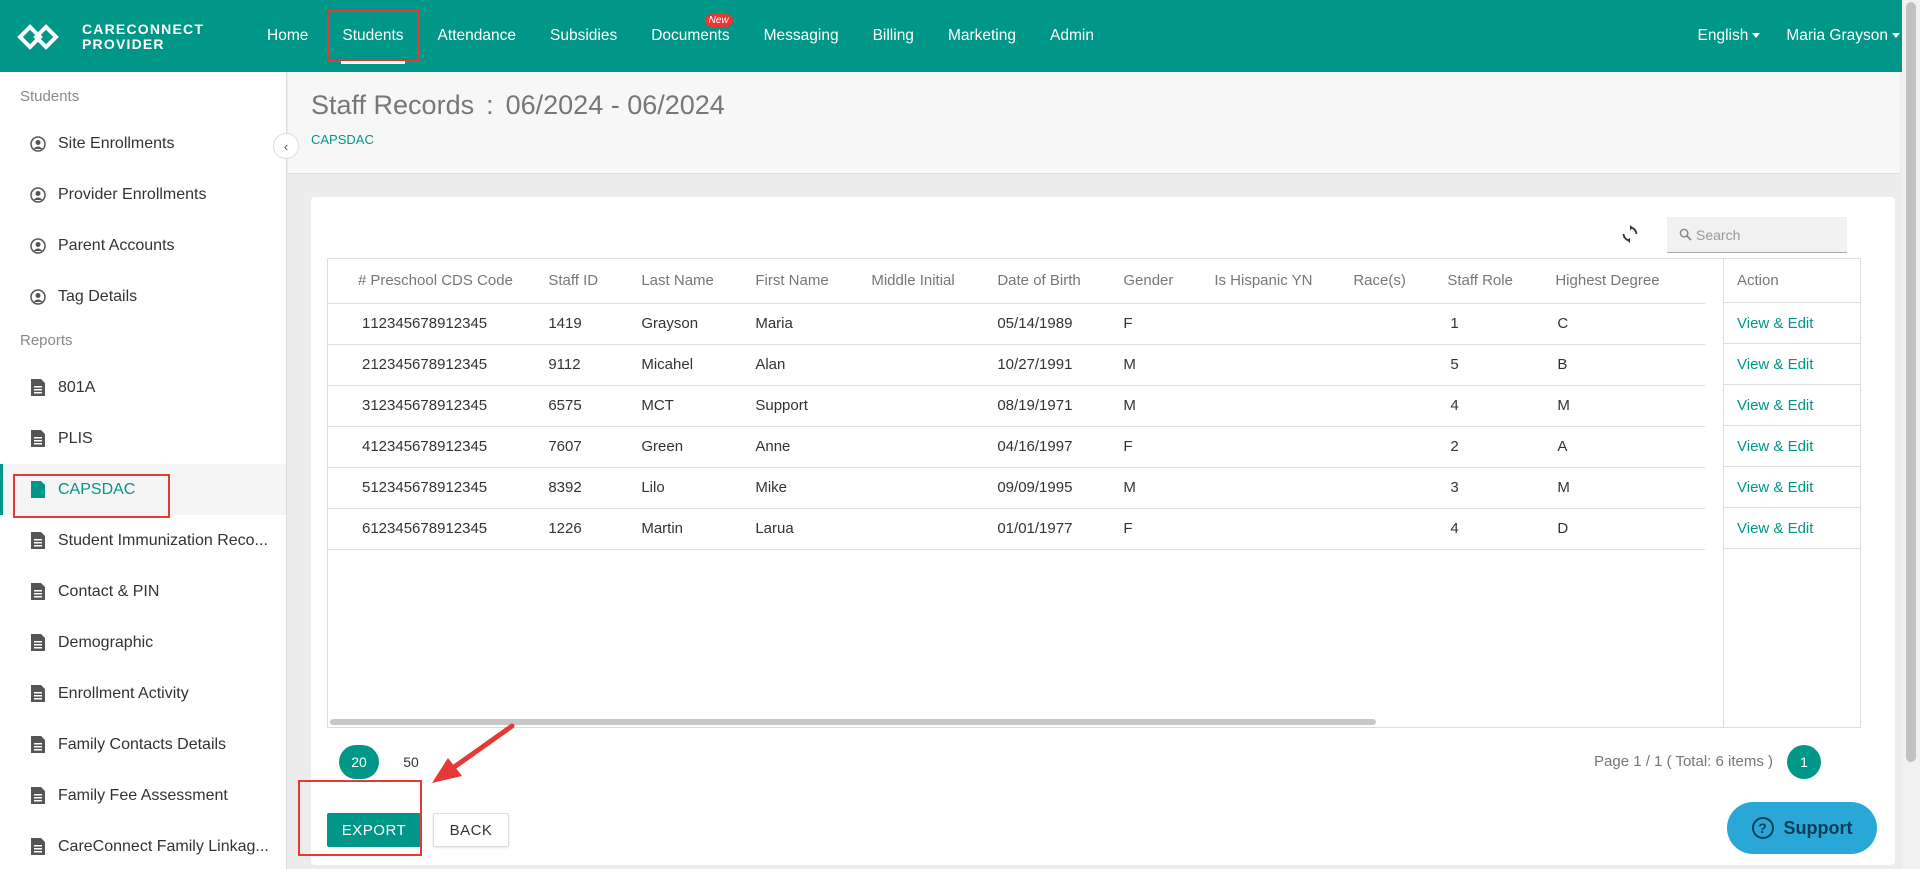  What do you see at coordinates (595, 281) in the screenshot?
I see `col-staff-id: Staff ID` at bounding box center [595, 281].